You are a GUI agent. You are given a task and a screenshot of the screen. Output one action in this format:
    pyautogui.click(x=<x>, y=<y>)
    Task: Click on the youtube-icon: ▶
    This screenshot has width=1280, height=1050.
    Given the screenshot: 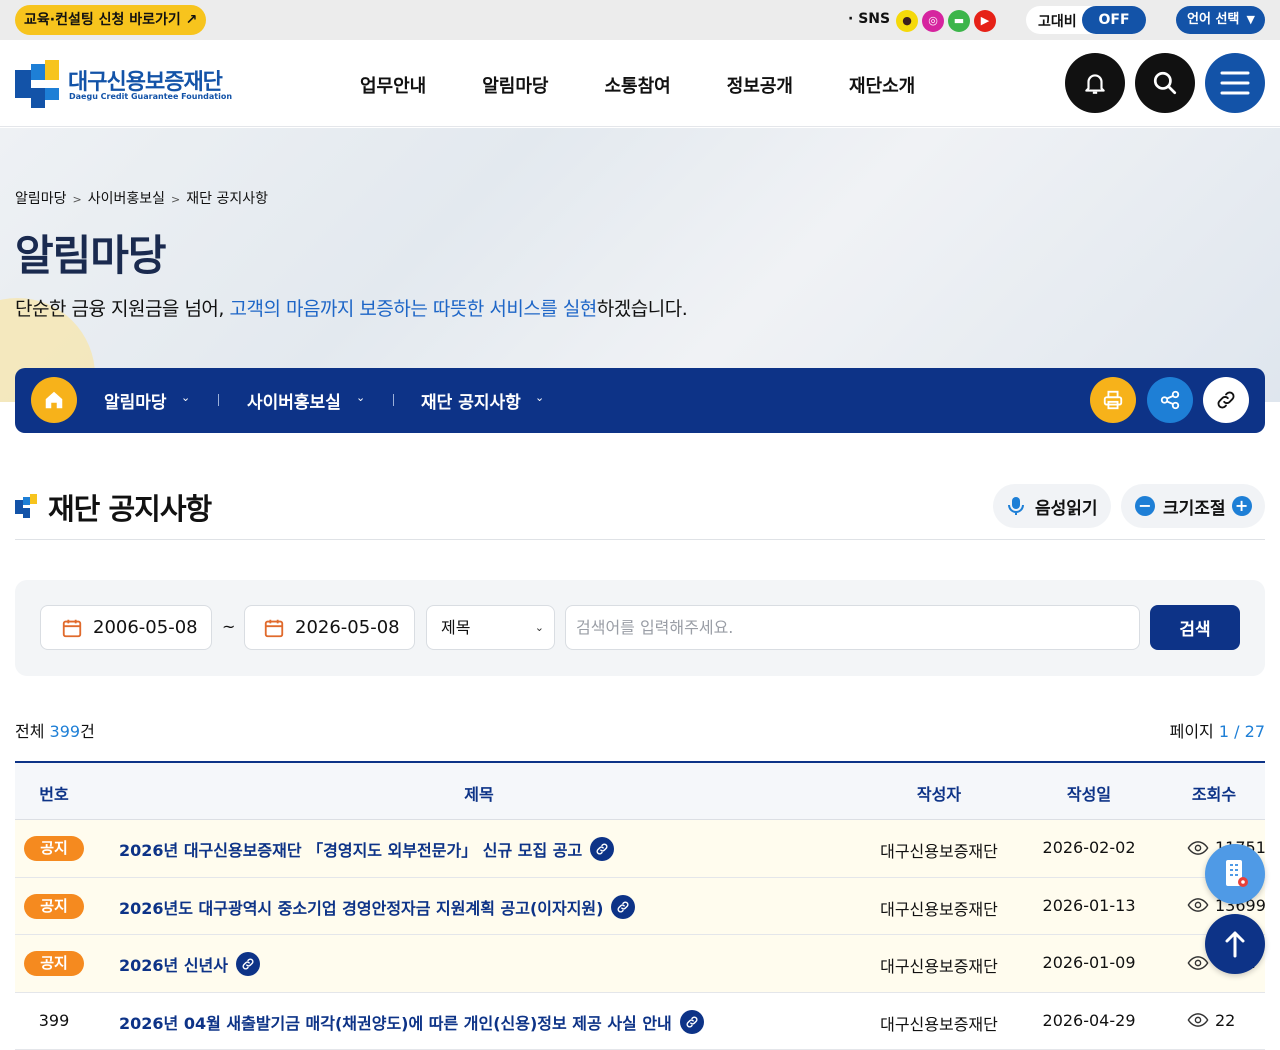 What is the action you would take?
    pyautogui.click(x=985, y=21)
    